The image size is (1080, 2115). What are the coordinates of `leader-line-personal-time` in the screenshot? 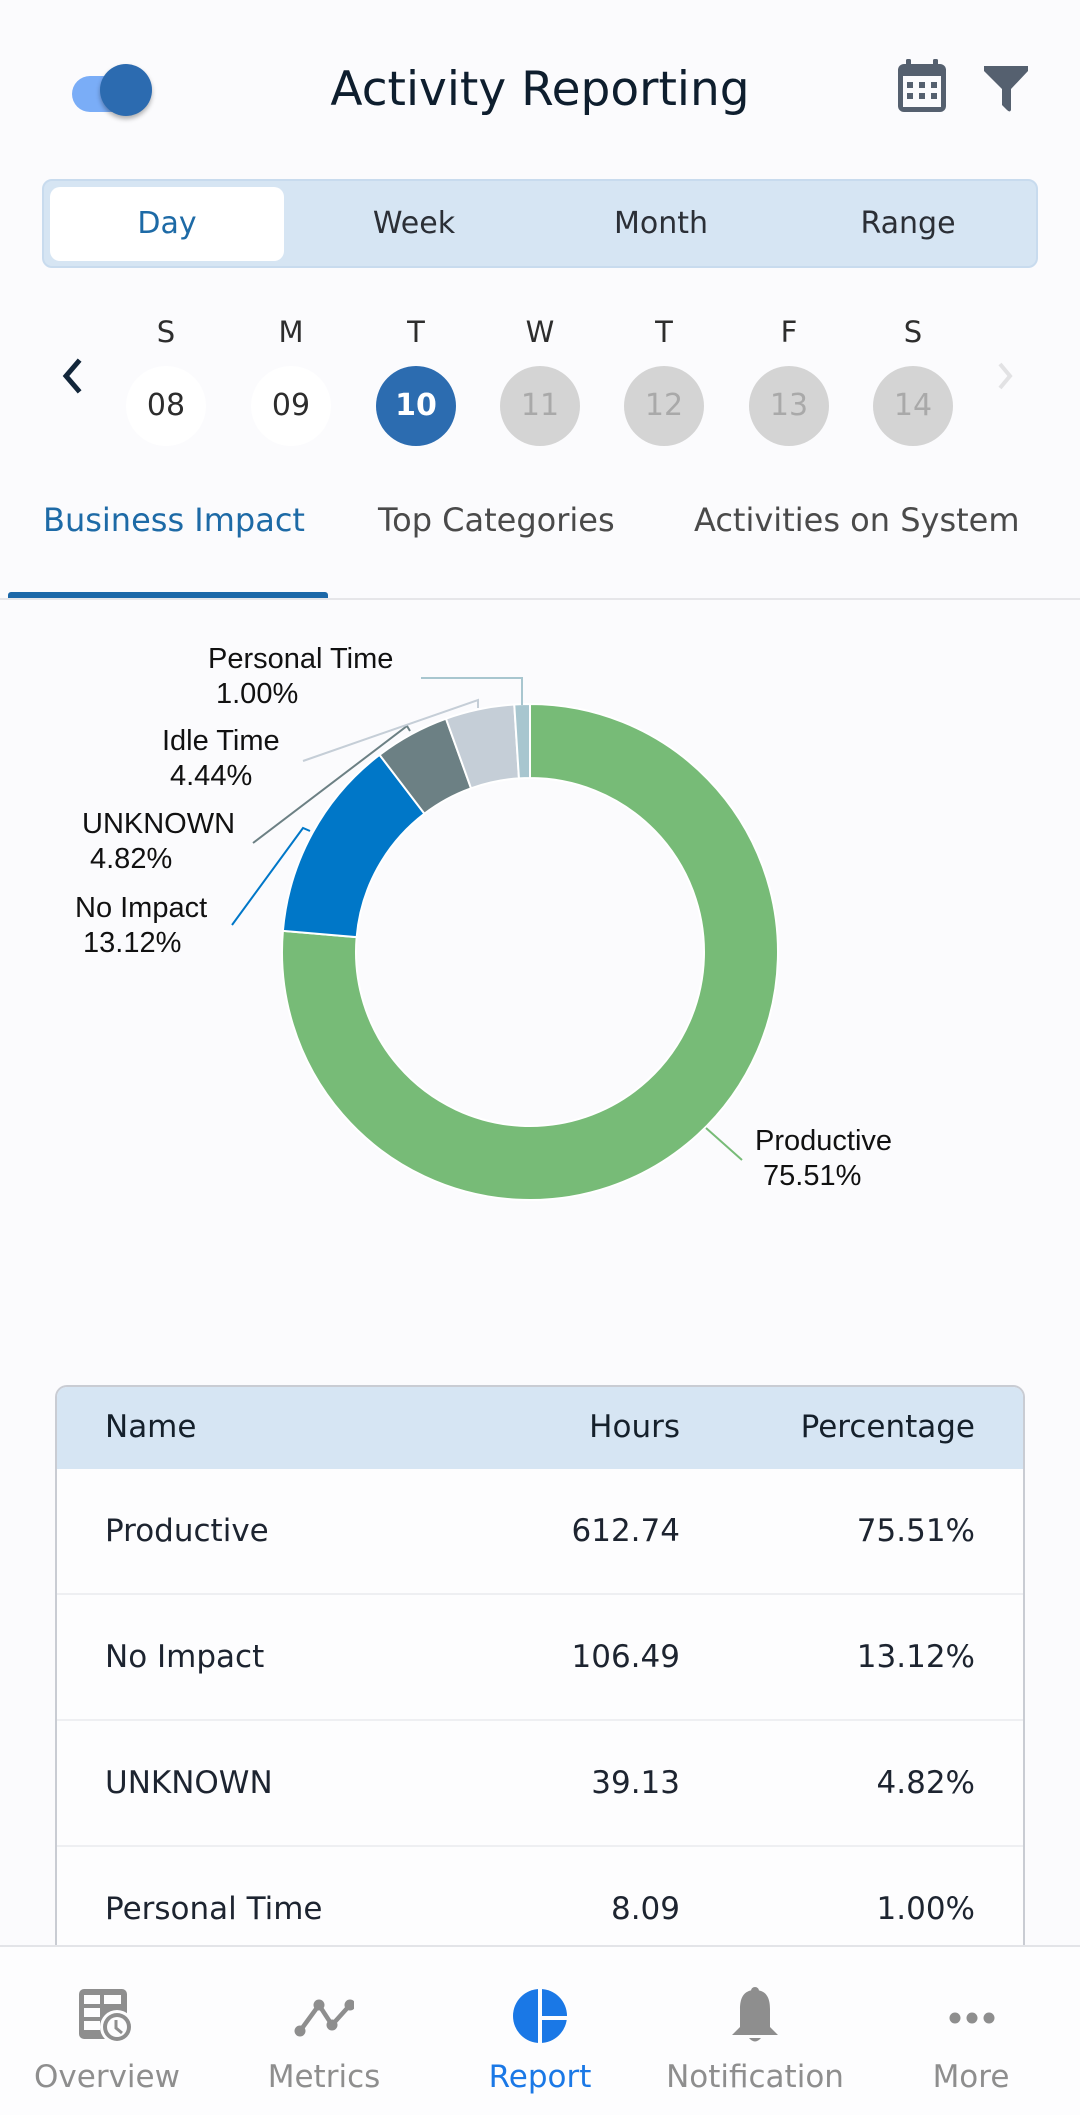 It's located at (472, 691).